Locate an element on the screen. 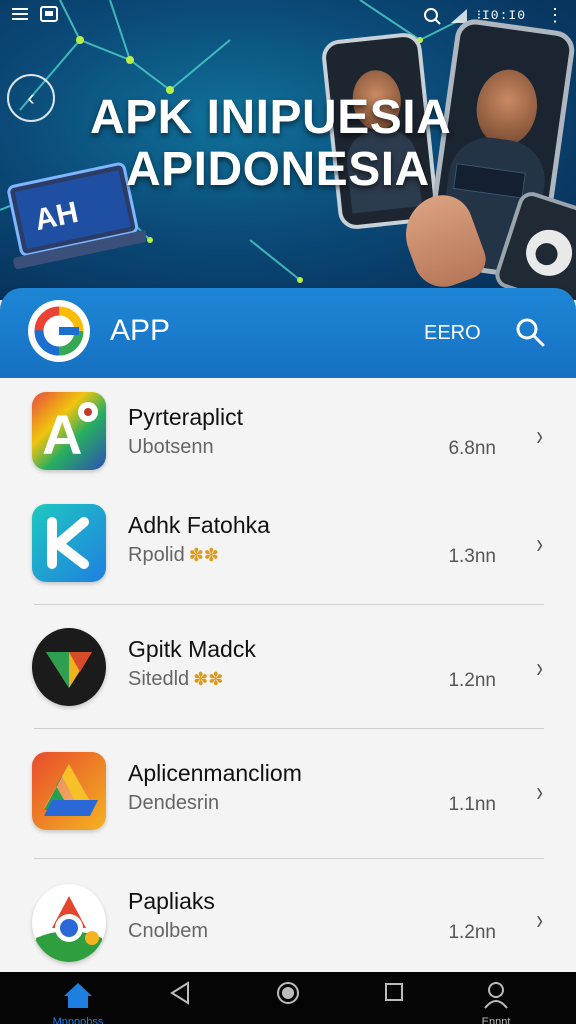  app-subtitle: Dendesrin is located at coordinates (174, 803).